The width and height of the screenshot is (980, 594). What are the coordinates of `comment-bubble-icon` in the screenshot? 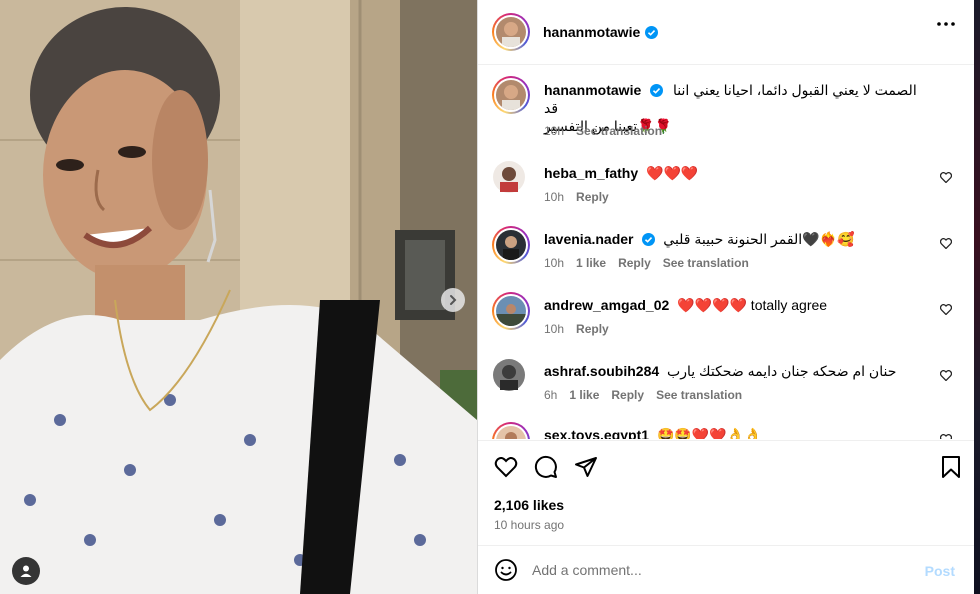 It's located at (546, 467).